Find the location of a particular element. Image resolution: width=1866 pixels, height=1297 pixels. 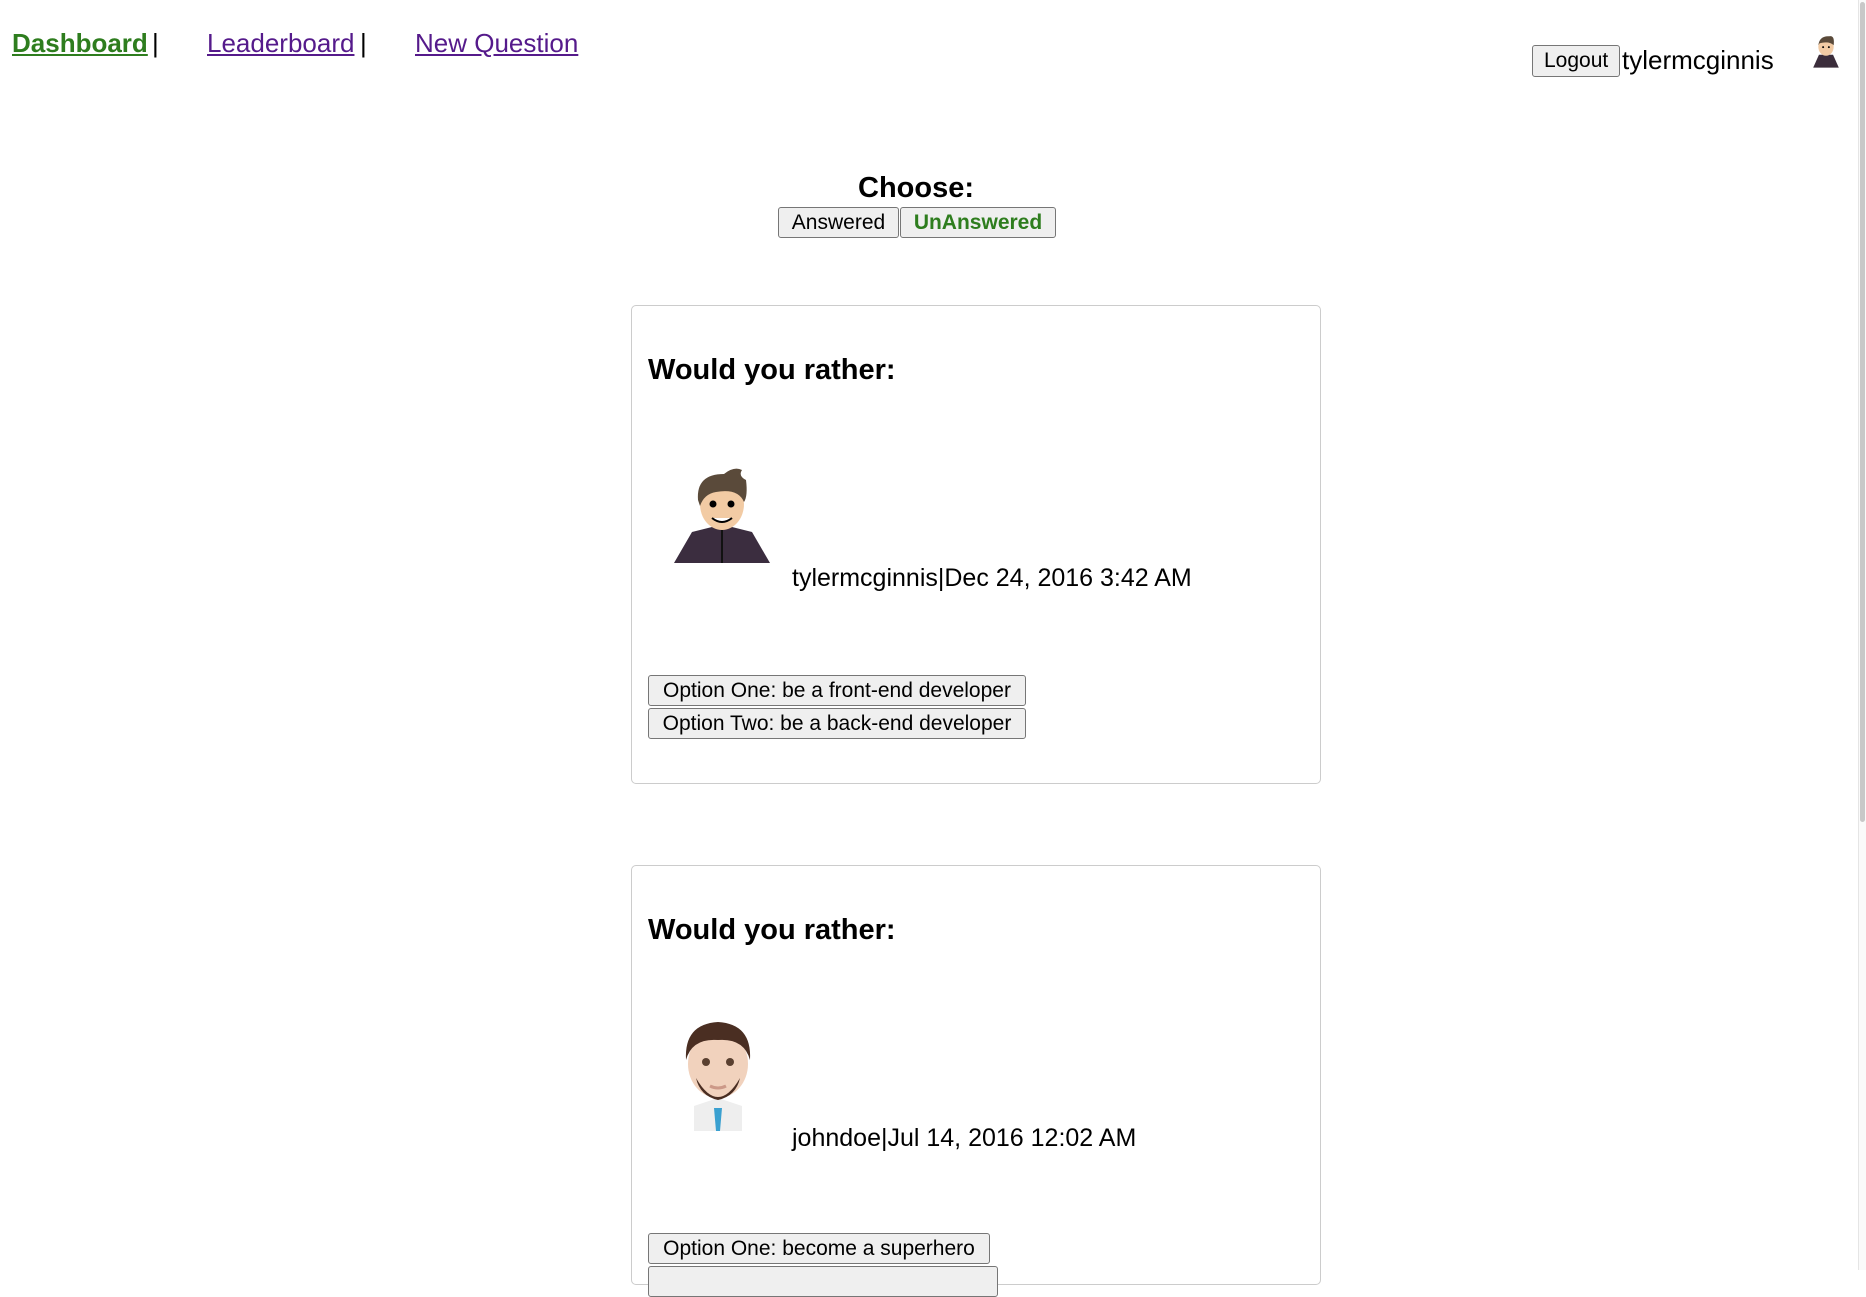

option-one-button: Option One: become a superhero is located at coordinates (819, 1248).